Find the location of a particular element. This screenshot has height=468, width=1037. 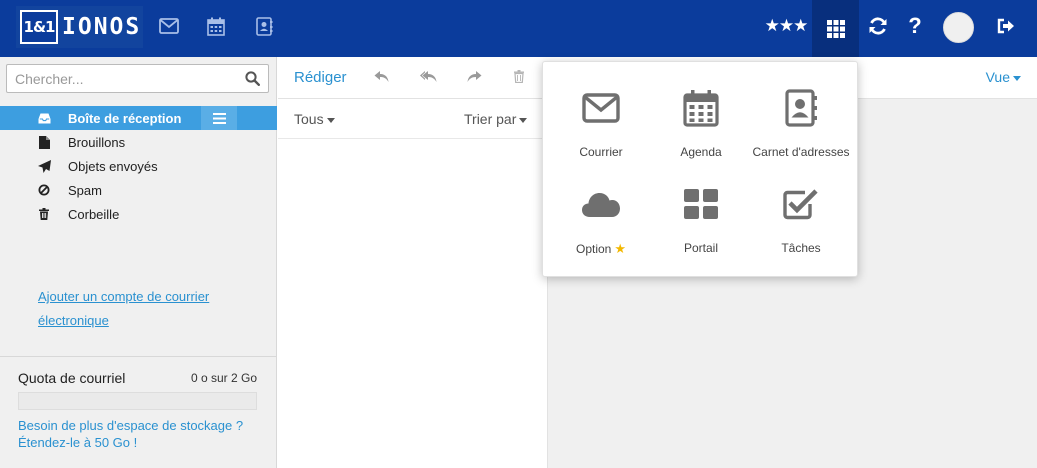

upgrade-line-1: Besoin de plus d'espace de stockage ? is located at coordinates (131, 425).